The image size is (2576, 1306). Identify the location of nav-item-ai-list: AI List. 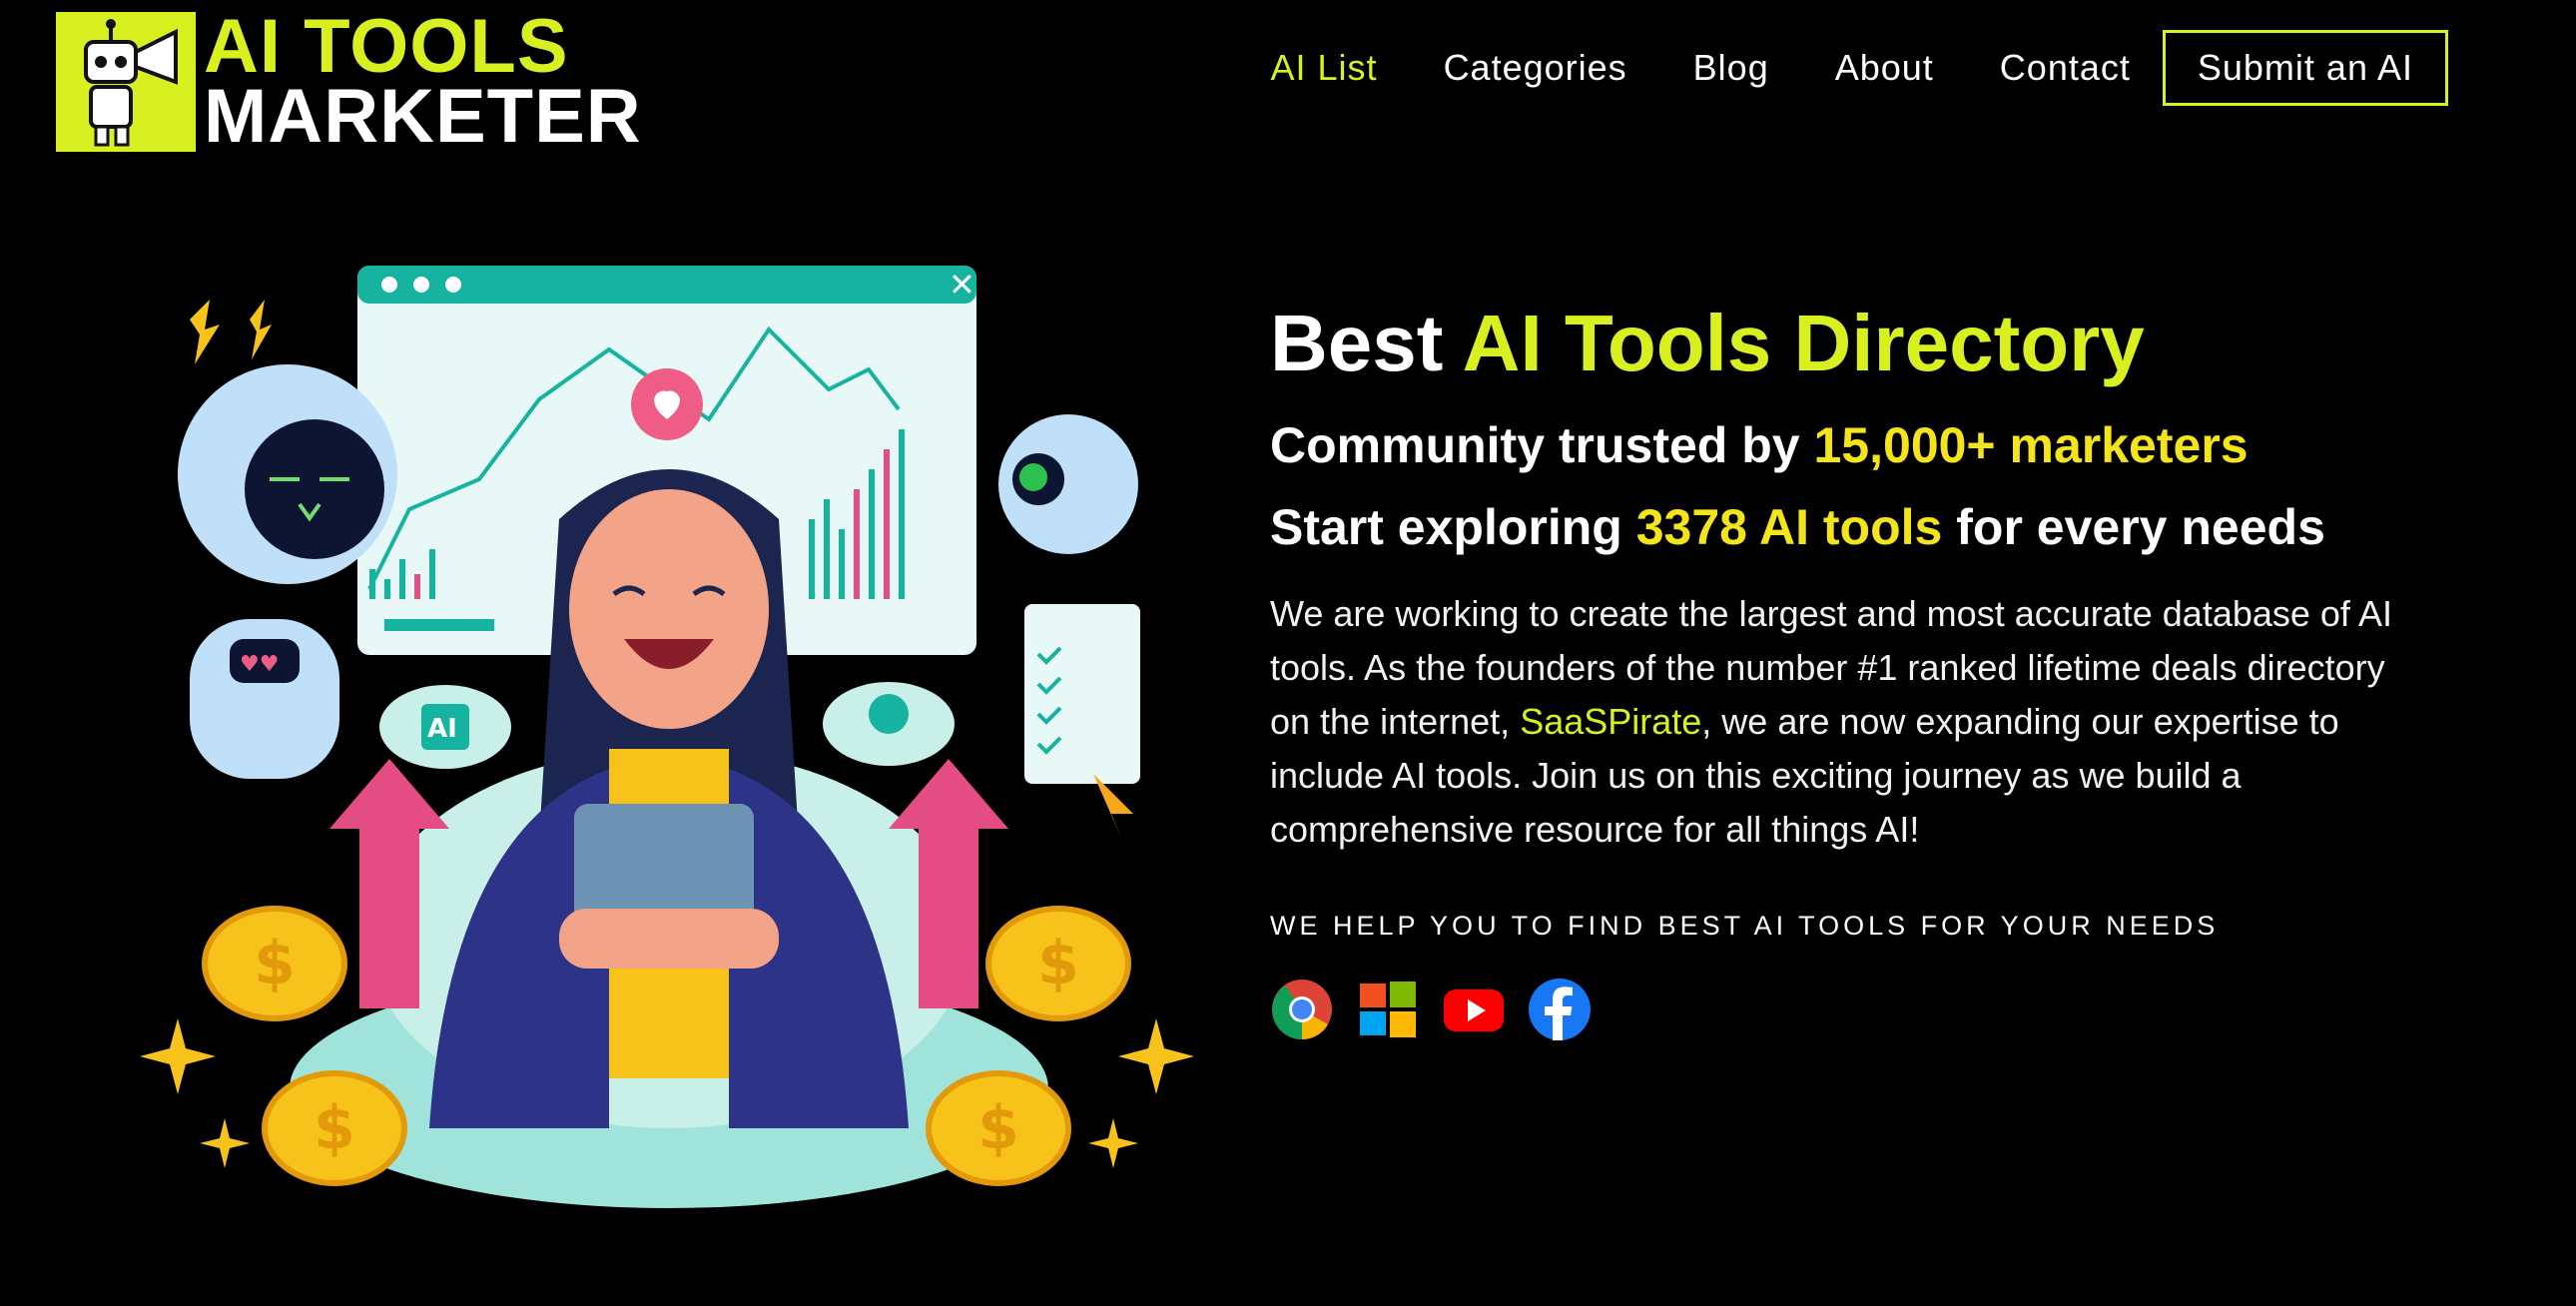
(1324, 68).